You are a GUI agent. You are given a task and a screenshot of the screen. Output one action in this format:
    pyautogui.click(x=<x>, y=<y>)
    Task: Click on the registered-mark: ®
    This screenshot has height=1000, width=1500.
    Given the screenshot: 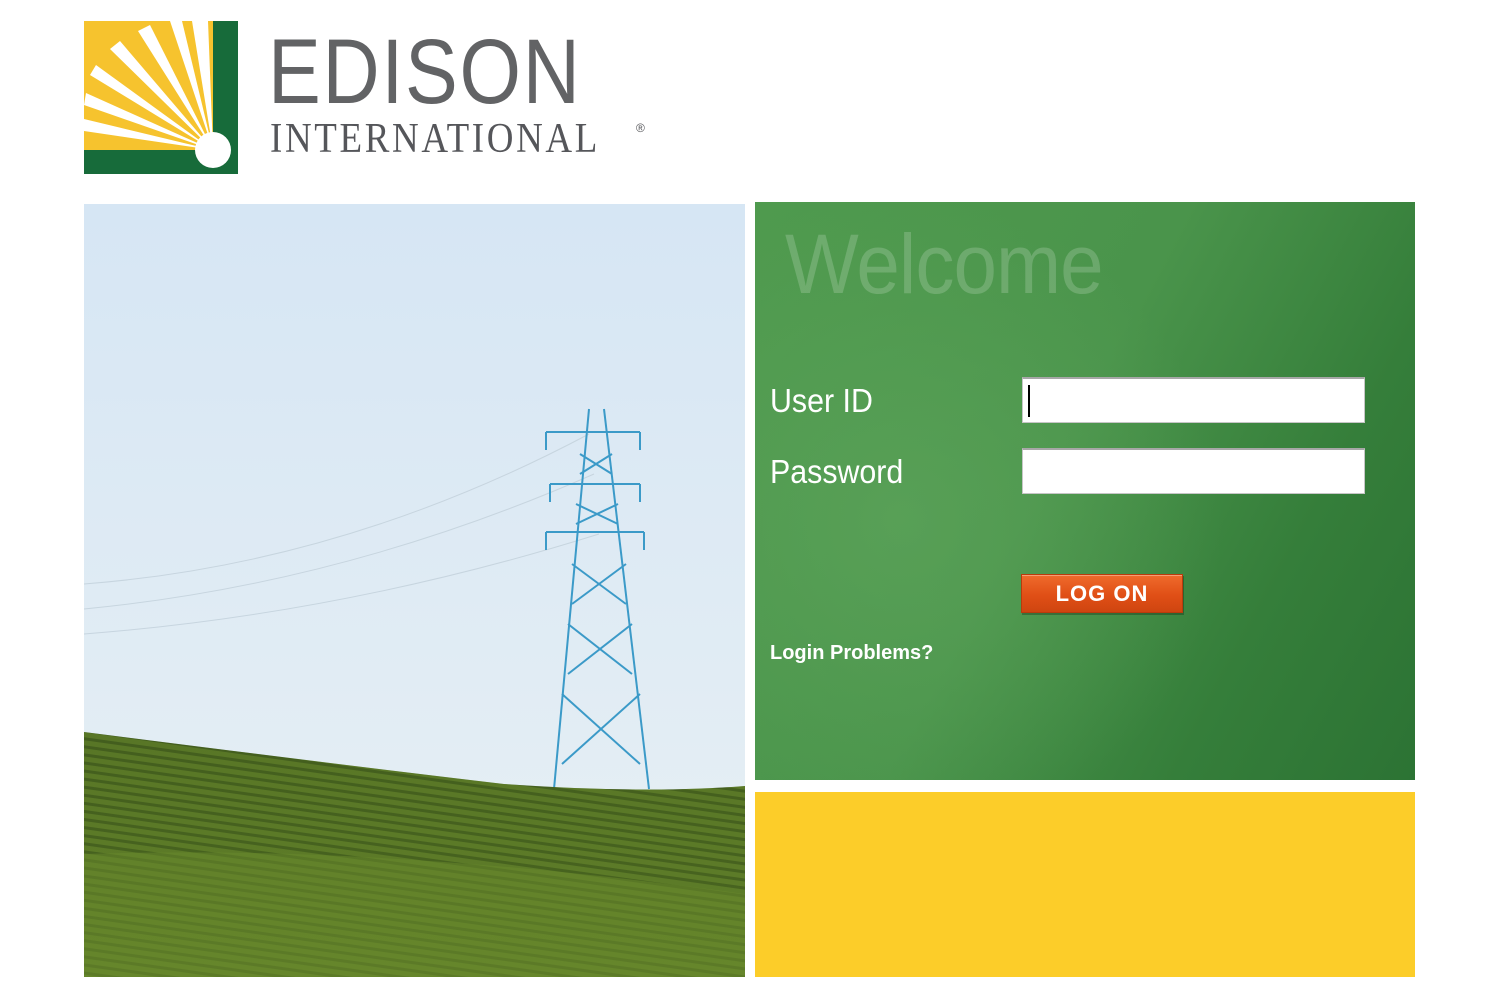 What is the action you would take?
    pyautogui.click(x=640, y=128)
    